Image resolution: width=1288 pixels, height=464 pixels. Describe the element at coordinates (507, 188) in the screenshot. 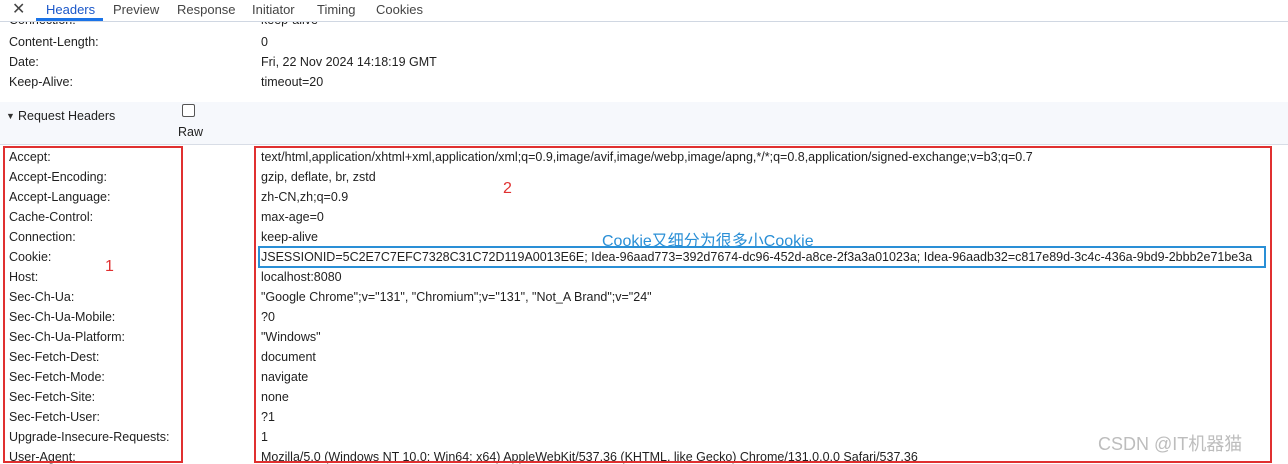

I see `annotation-label-2: 2` at that location.